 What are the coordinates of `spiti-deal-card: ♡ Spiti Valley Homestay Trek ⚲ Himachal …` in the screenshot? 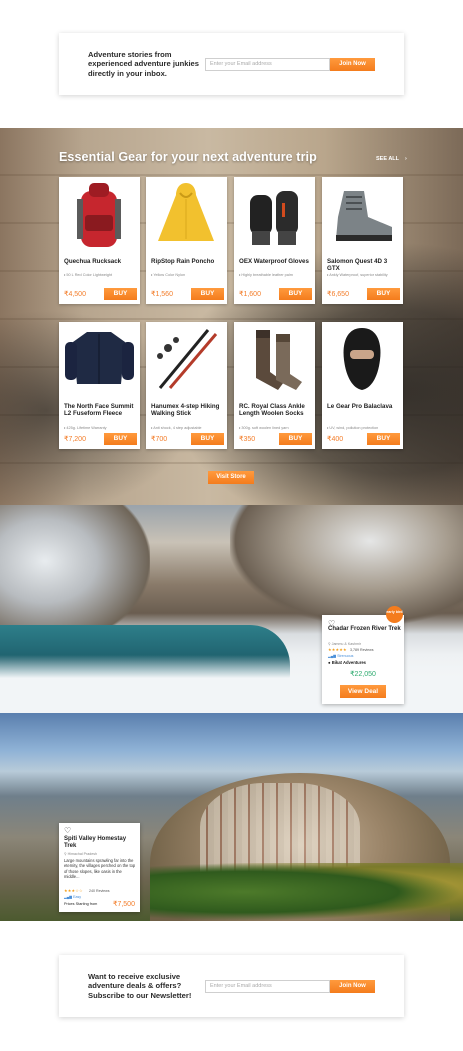 It's located at (99, 867).